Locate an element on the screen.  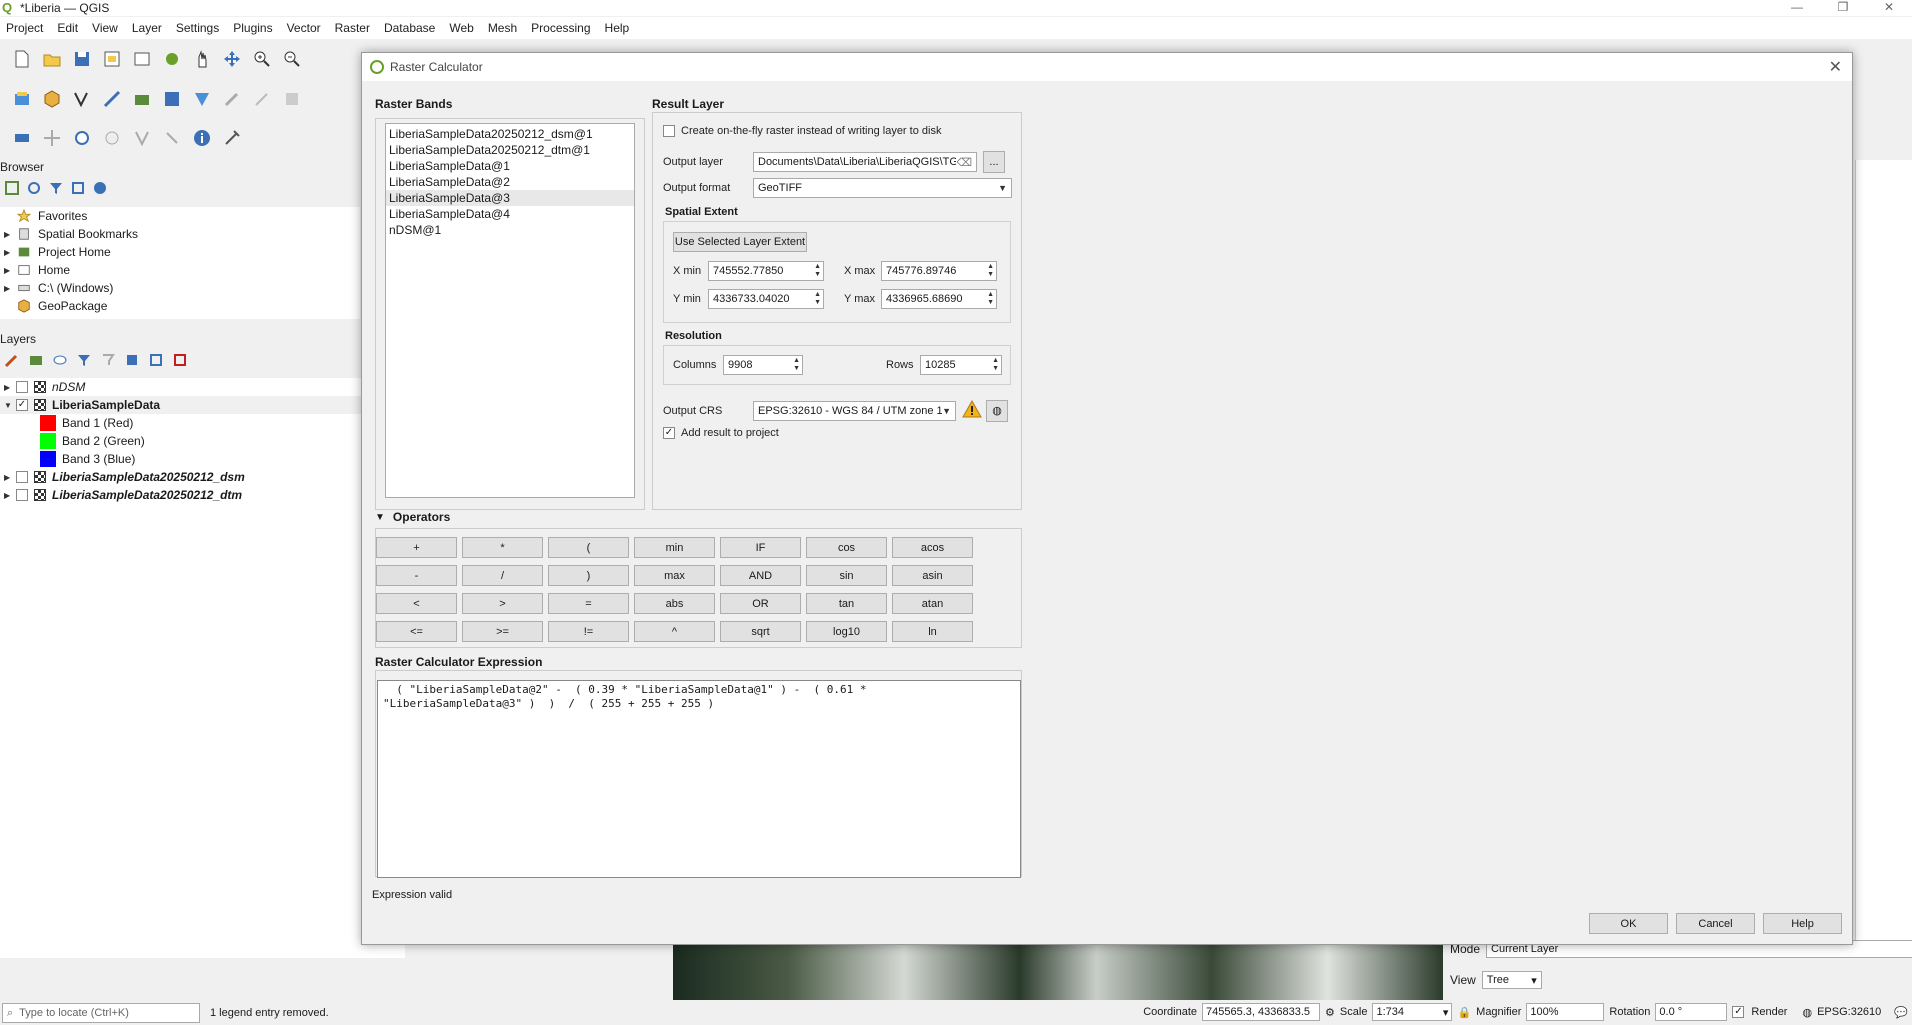
raster-band-item: LiberiaSampleData@4 is located at coordinates (510, 214).